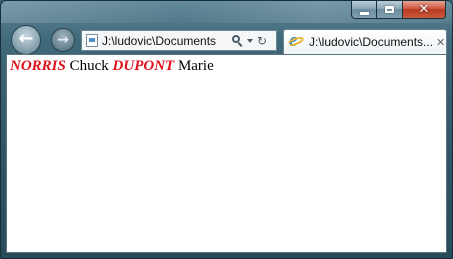 The height and width of the screenshot is (259, 453). What do you see at coordinates (195, 66) in the screenshot?
I see `first-name: Marie` at bounding box center [195, 66].